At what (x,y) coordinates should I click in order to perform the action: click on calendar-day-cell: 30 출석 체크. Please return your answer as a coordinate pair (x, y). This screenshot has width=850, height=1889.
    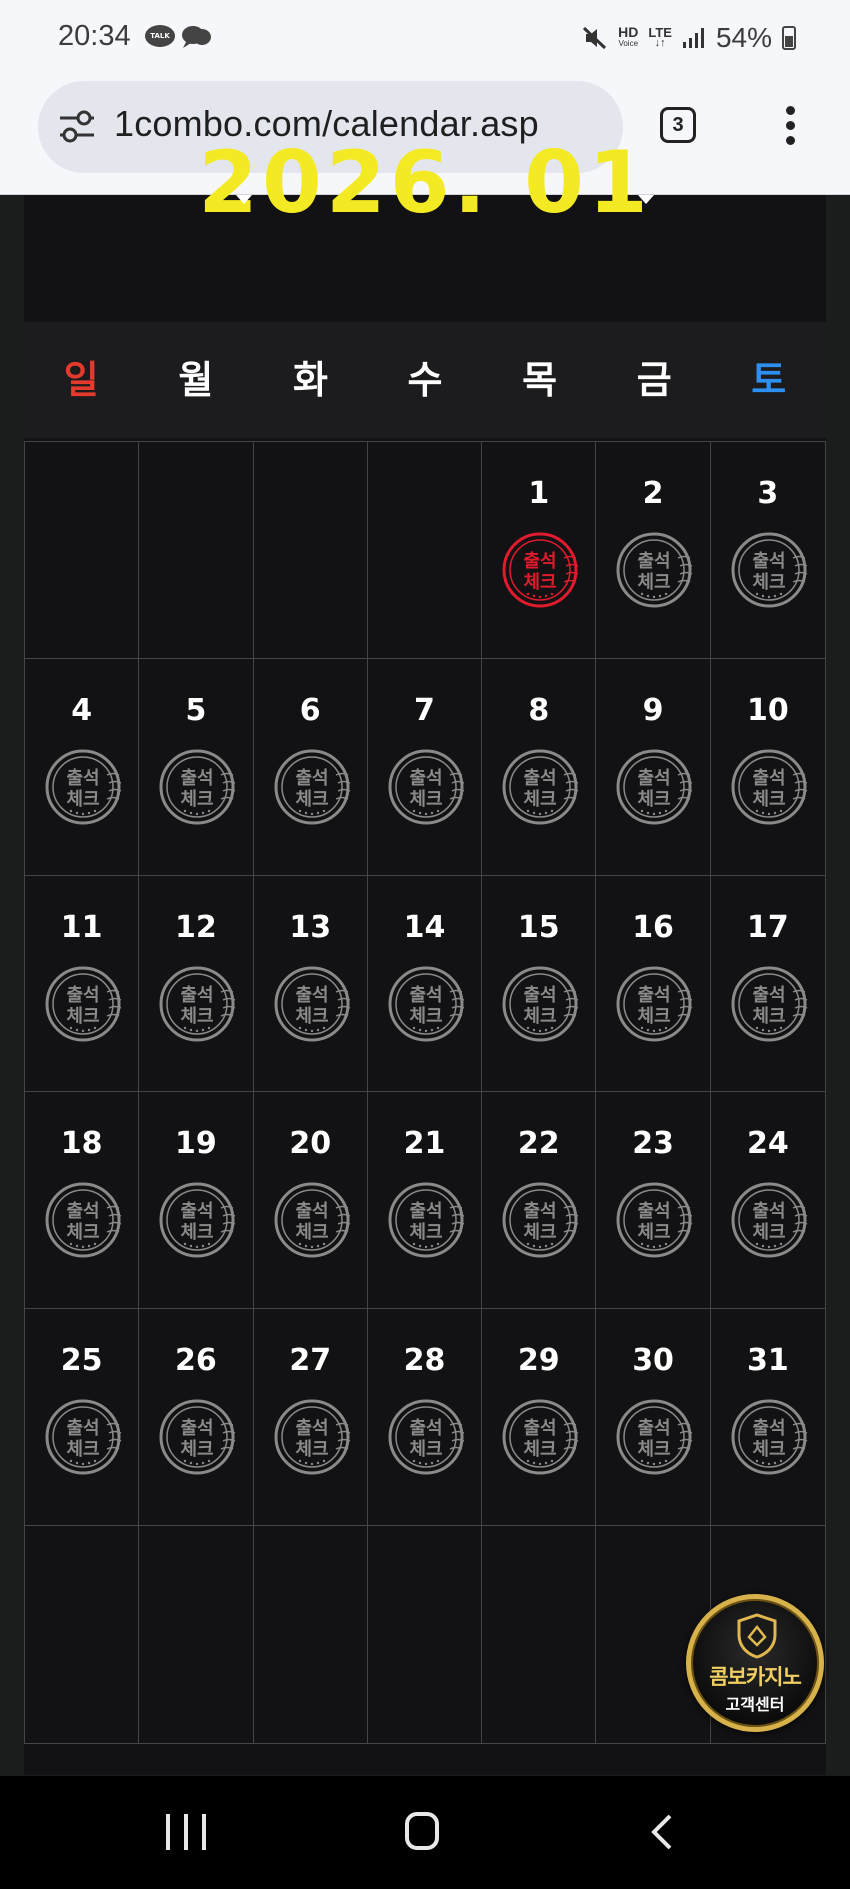
    Looking at the image, I should click on (653, 1418).